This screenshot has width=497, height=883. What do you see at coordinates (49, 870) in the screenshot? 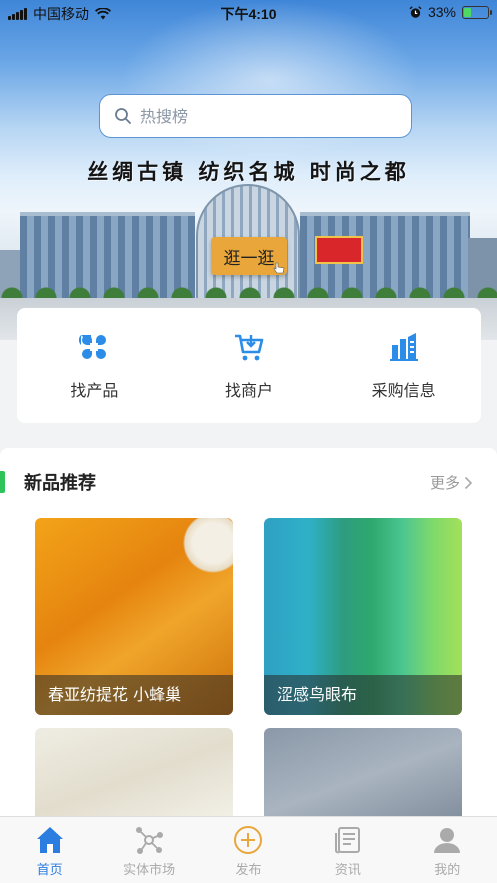
I see `tab-home-label: 首页` at bounding box center [49, 870].